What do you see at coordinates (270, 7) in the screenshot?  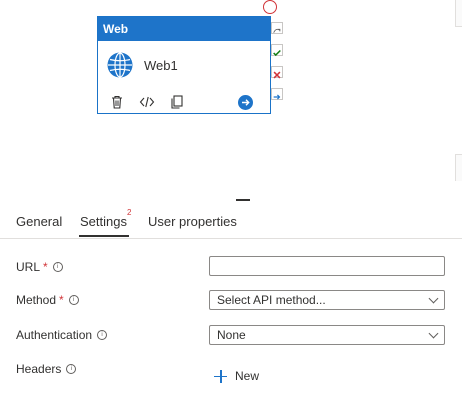 I see `output-handle-icon` at bounding box center [270, 7].